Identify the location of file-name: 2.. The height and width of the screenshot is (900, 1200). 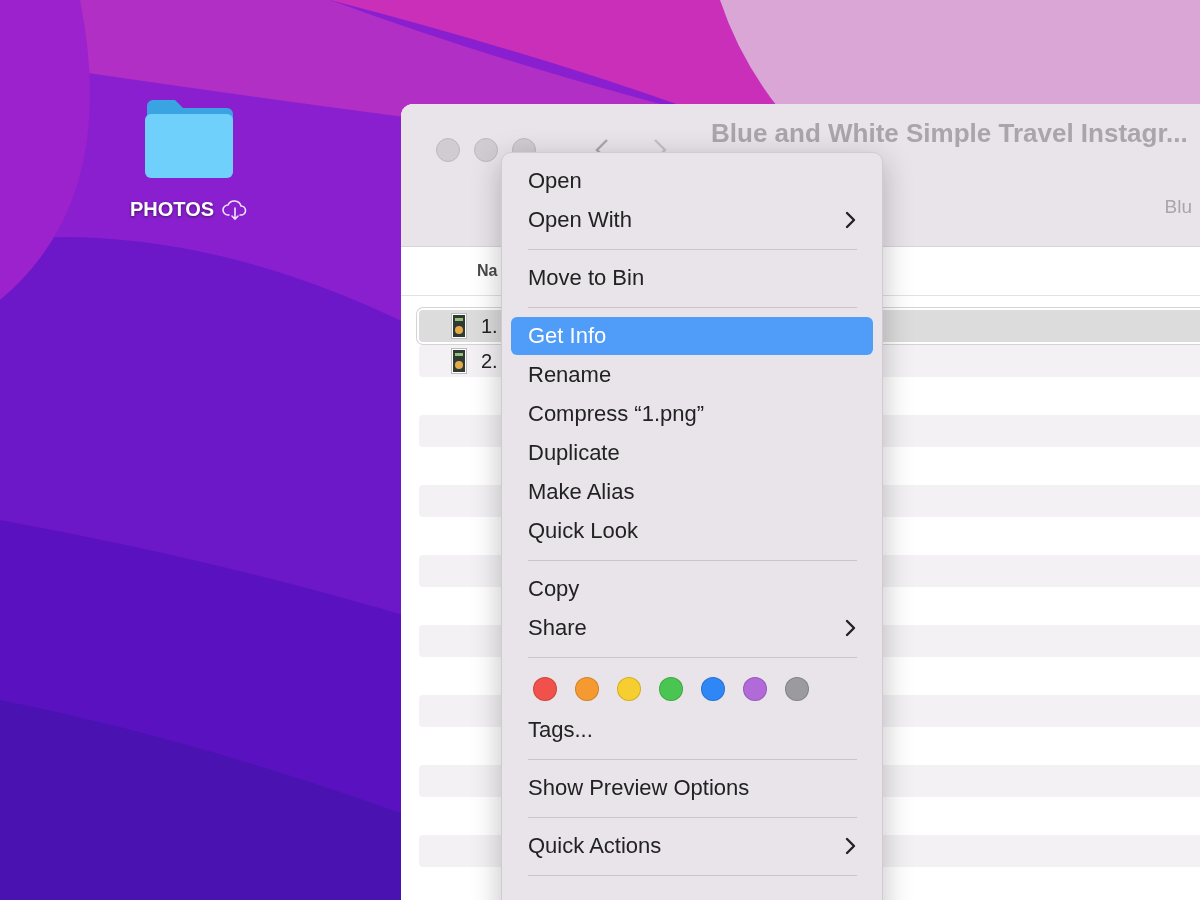
(489, 361).